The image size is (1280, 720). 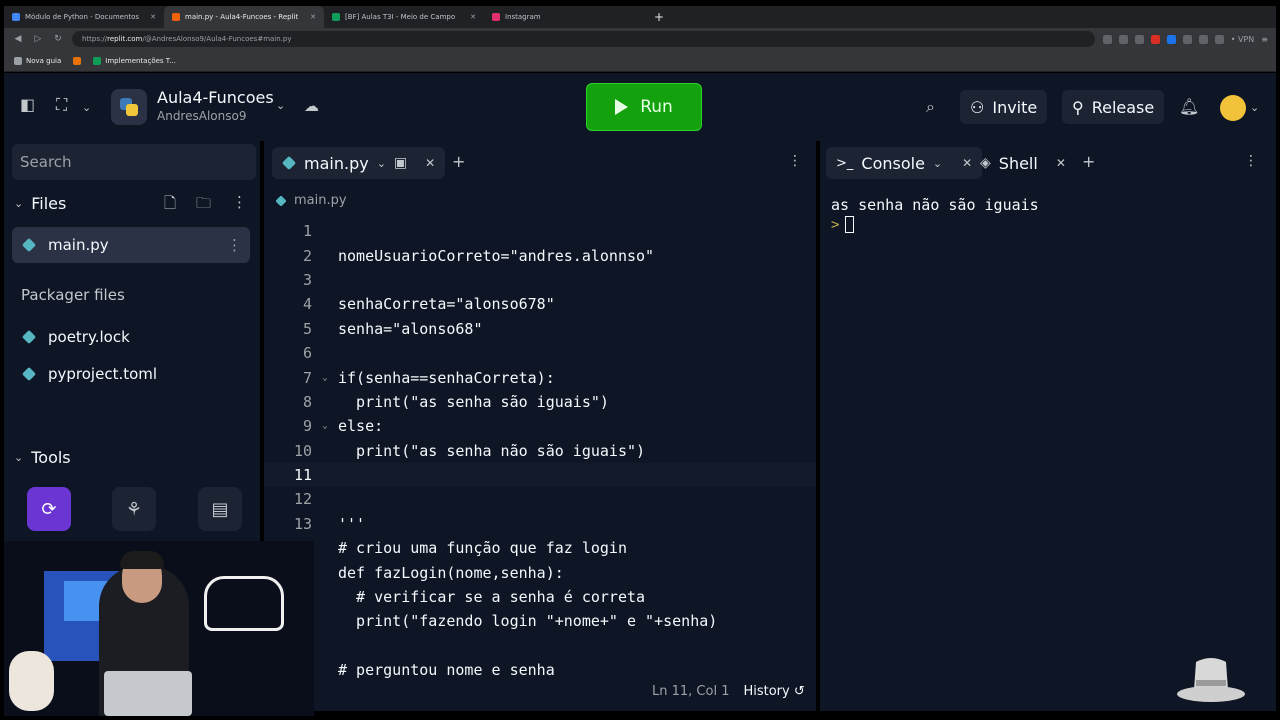 I want to click on console-output: as senha não são iguais, so click(x=935, y=205).